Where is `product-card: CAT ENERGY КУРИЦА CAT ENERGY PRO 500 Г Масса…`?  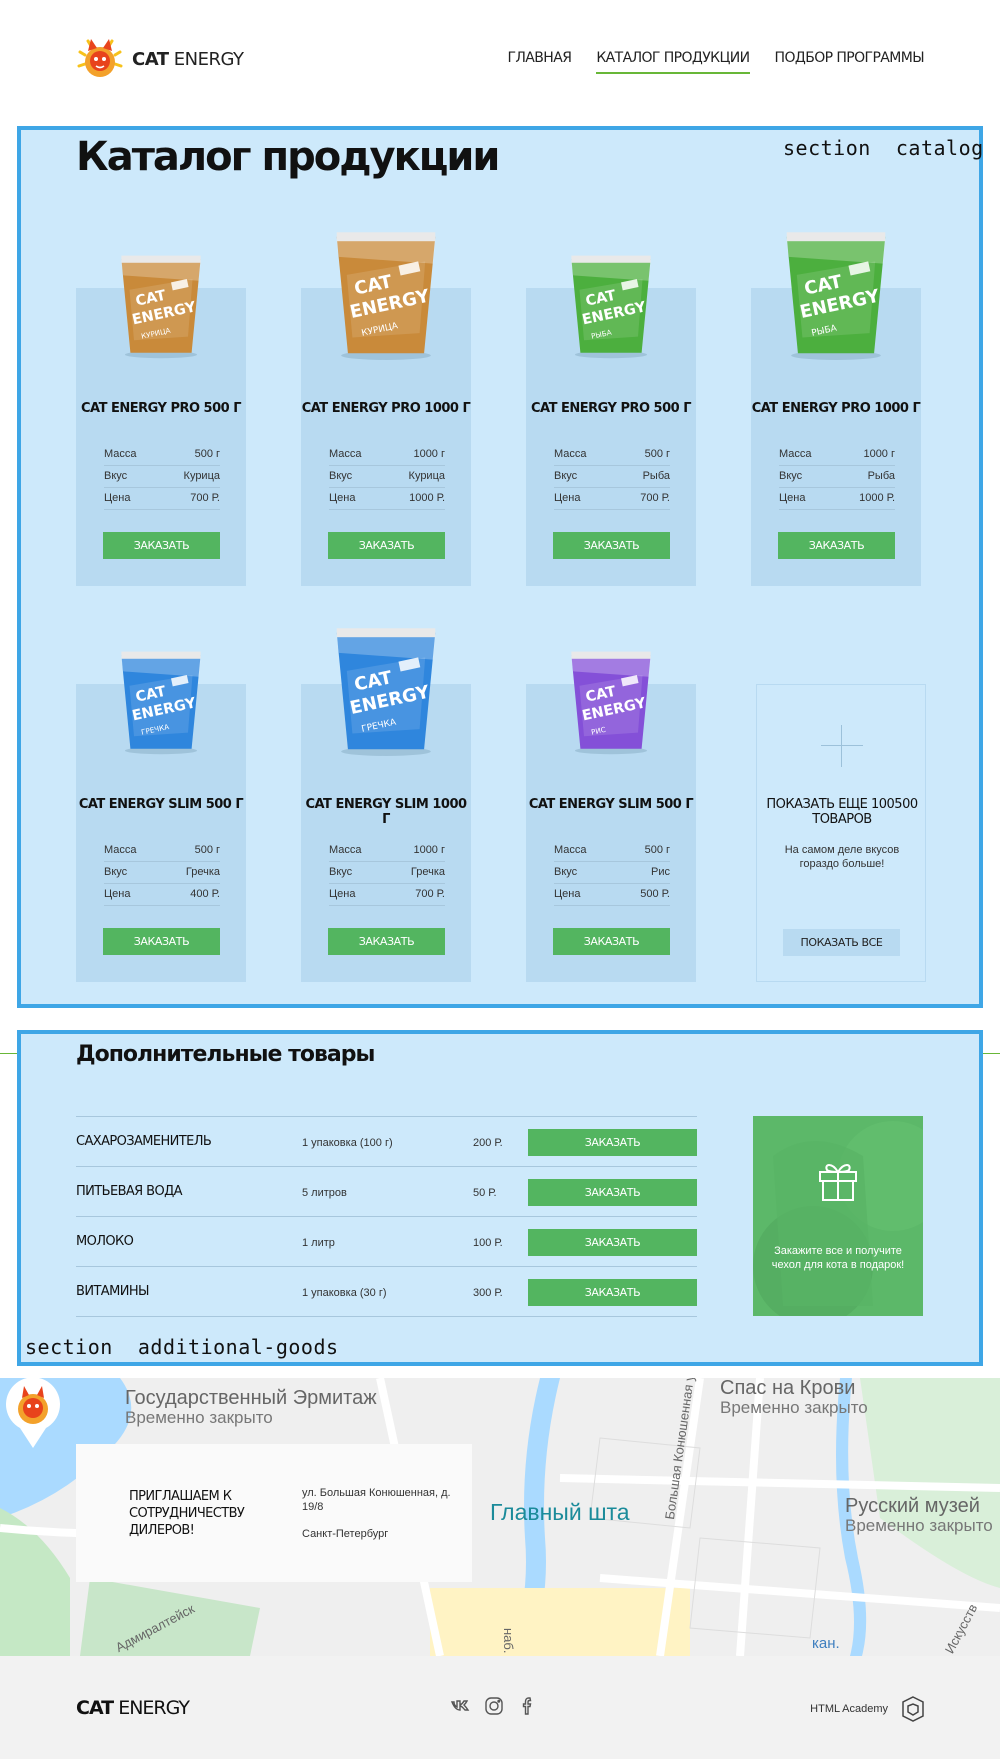 product-card: CAT ENERGY КУРИЦА CAT ENERGY PRO 500 Г Масса… is located at coordinates (161, 420).